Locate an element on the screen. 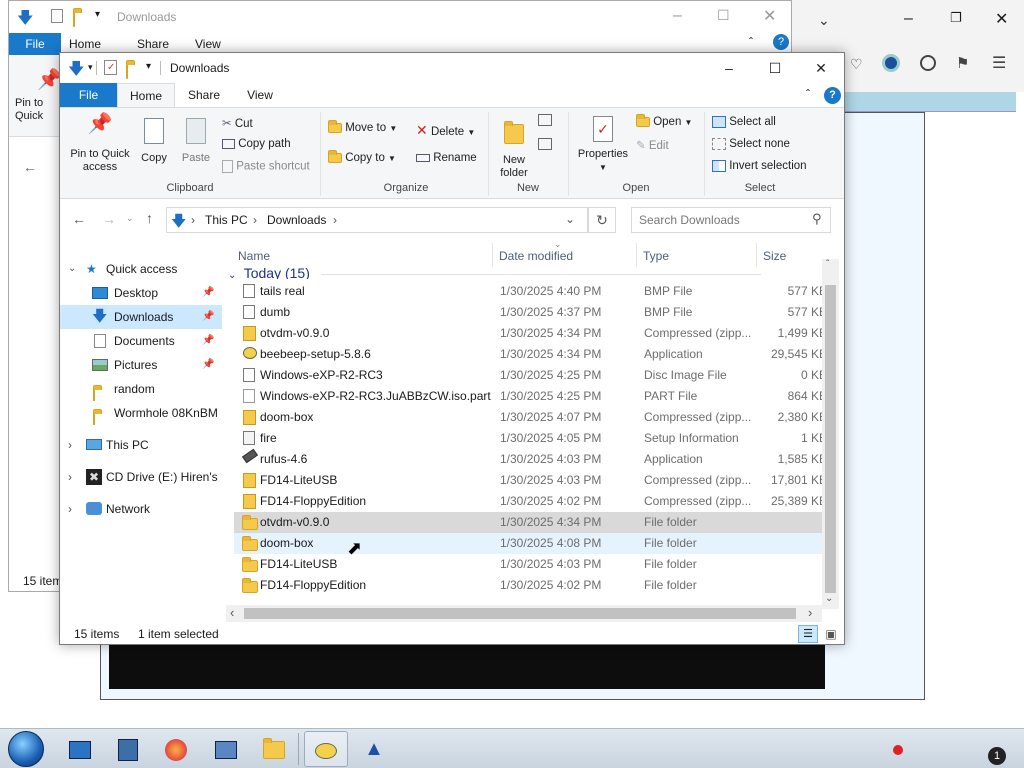 The height and width of the screenshot is (768, 1024). minimize-icon: – is located at coordinates (908, 19).